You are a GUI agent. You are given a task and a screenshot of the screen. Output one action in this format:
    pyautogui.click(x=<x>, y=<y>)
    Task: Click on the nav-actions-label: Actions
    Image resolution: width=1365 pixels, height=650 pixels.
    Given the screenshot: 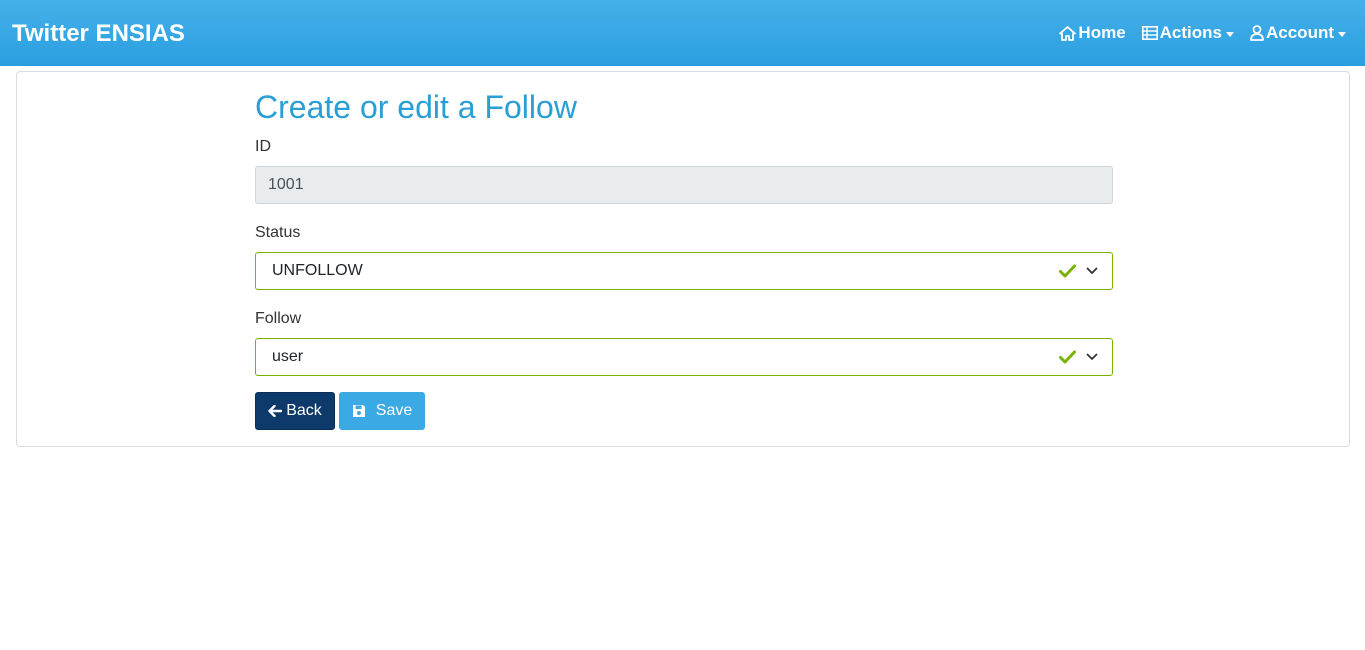 What is the action you would take?
    pyautogui.click(x=1190, y=32)
    